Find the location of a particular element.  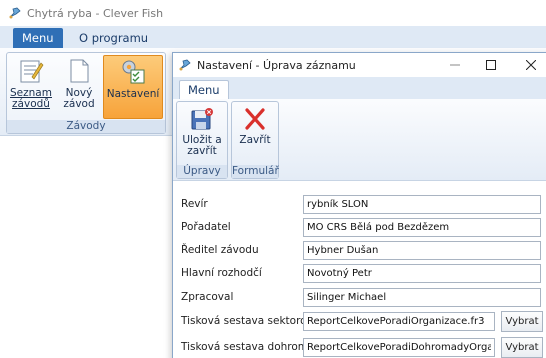

dialog-titlebar: Nastavení - Úprava záznamu is located at coordinates (359, 65).